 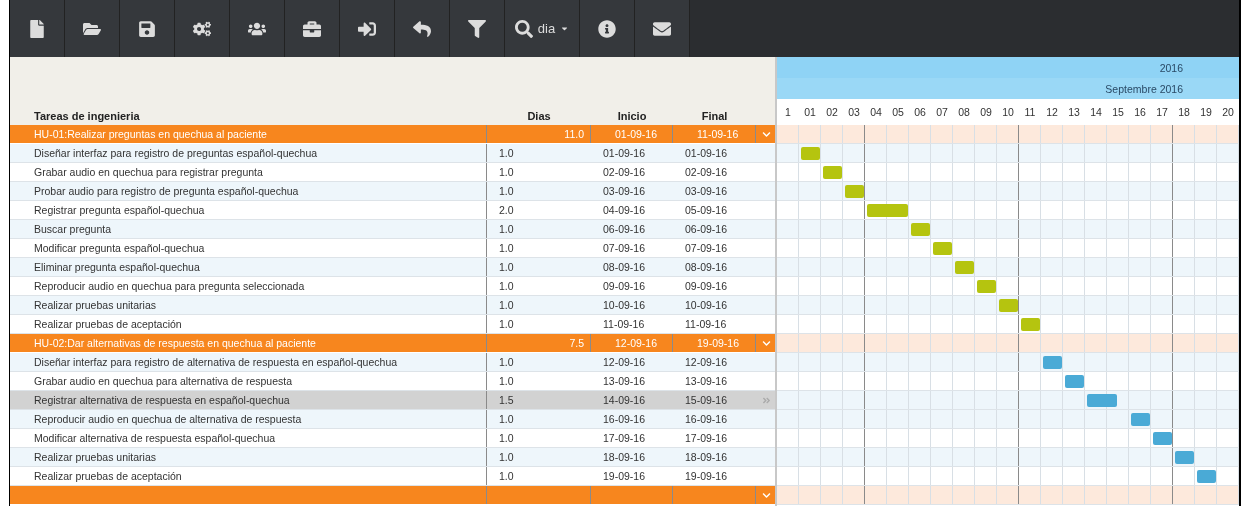 I want to click on task-row: Probar audio para registro de pregunta español-quechua 1.0 03-09-16 03-09-16, so click(x=392, y=191).